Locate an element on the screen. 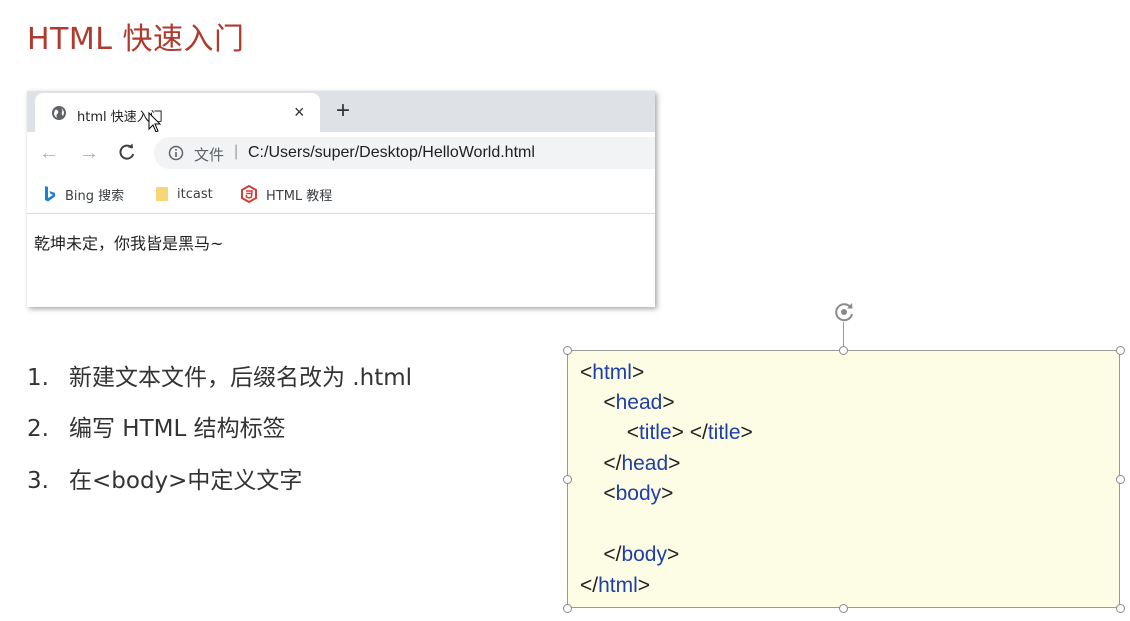  code-line: <body> is located at coordinates (638, 493).